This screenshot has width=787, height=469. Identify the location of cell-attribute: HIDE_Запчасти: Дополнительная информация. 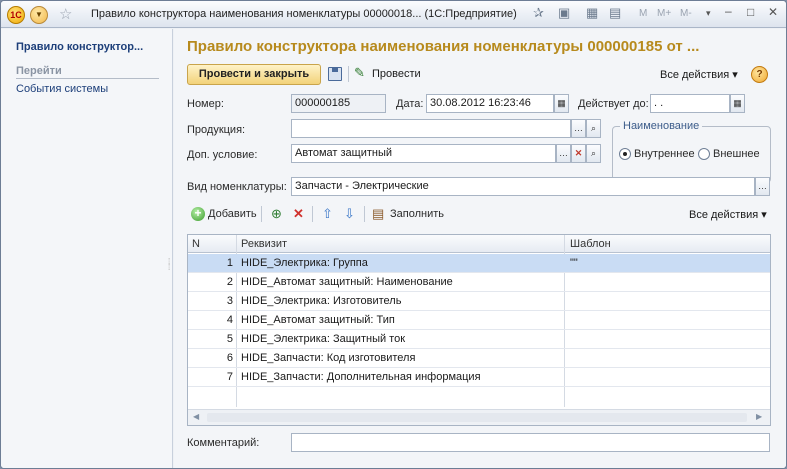
(361, 377).